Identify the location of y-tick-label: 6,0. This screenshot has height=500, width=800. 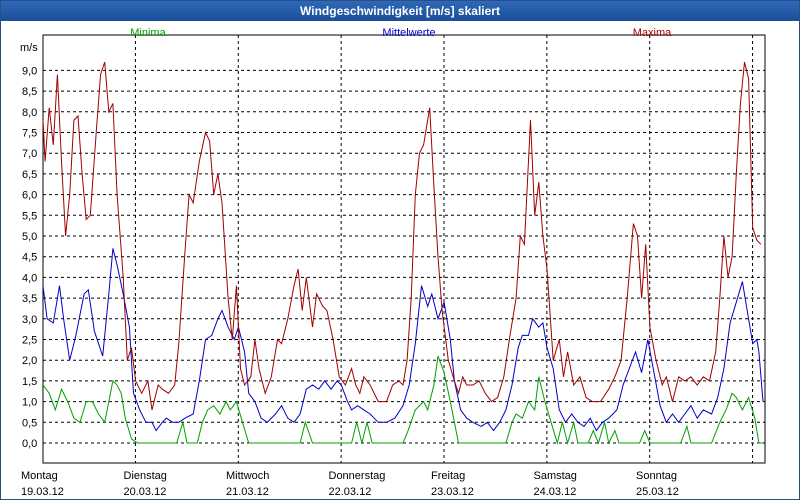
(29, 196).